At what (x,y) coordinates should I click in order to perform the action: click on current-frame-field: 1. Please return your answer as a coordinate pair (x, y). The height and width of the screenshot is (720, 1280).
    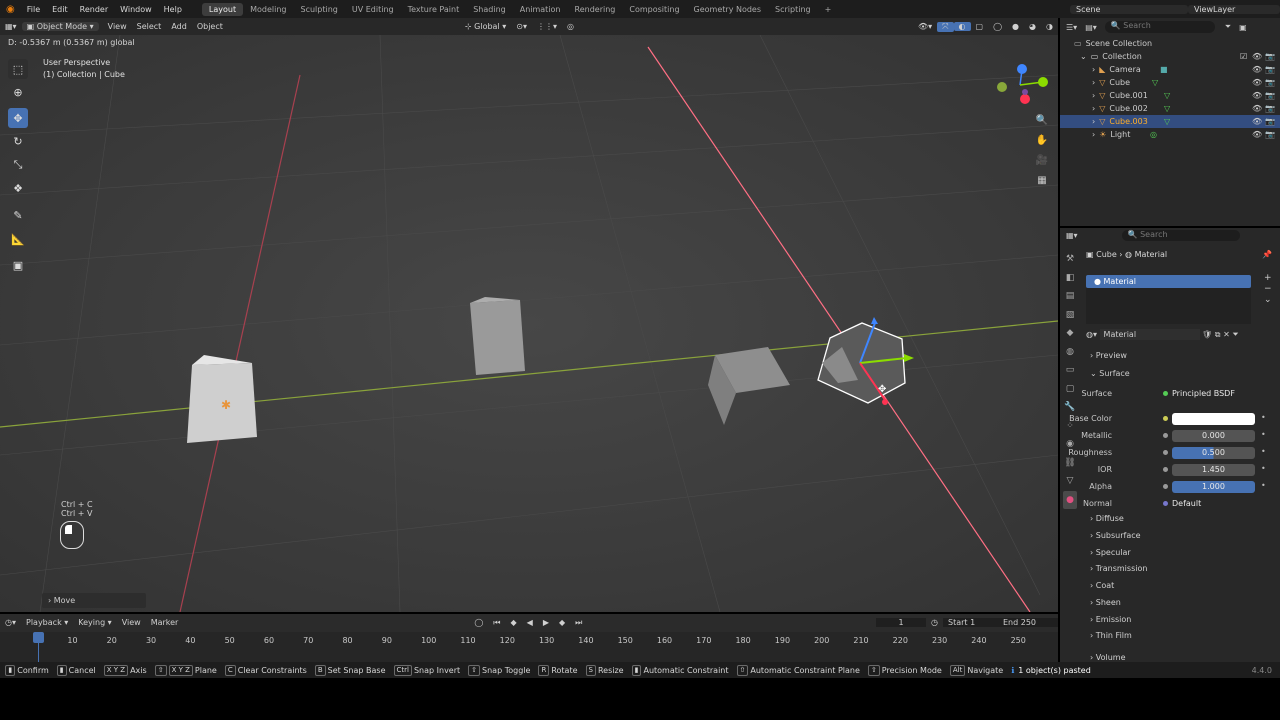
    Looking at the image, I should click on (901, 622).